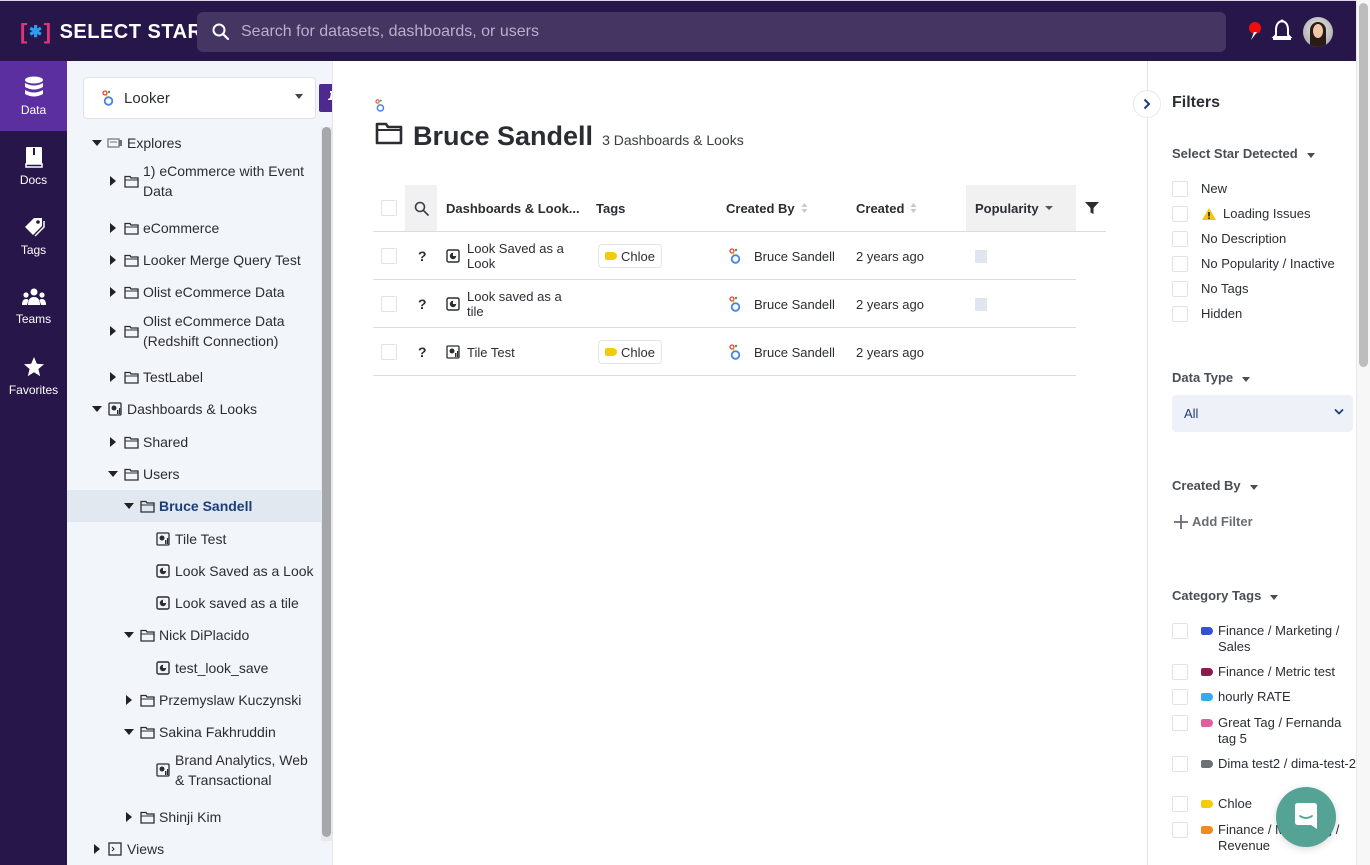 This screenshot has width=1370, height=865. I want to click on category-tag-option: Finance / Marketing / Sales, so click(1265, 639).